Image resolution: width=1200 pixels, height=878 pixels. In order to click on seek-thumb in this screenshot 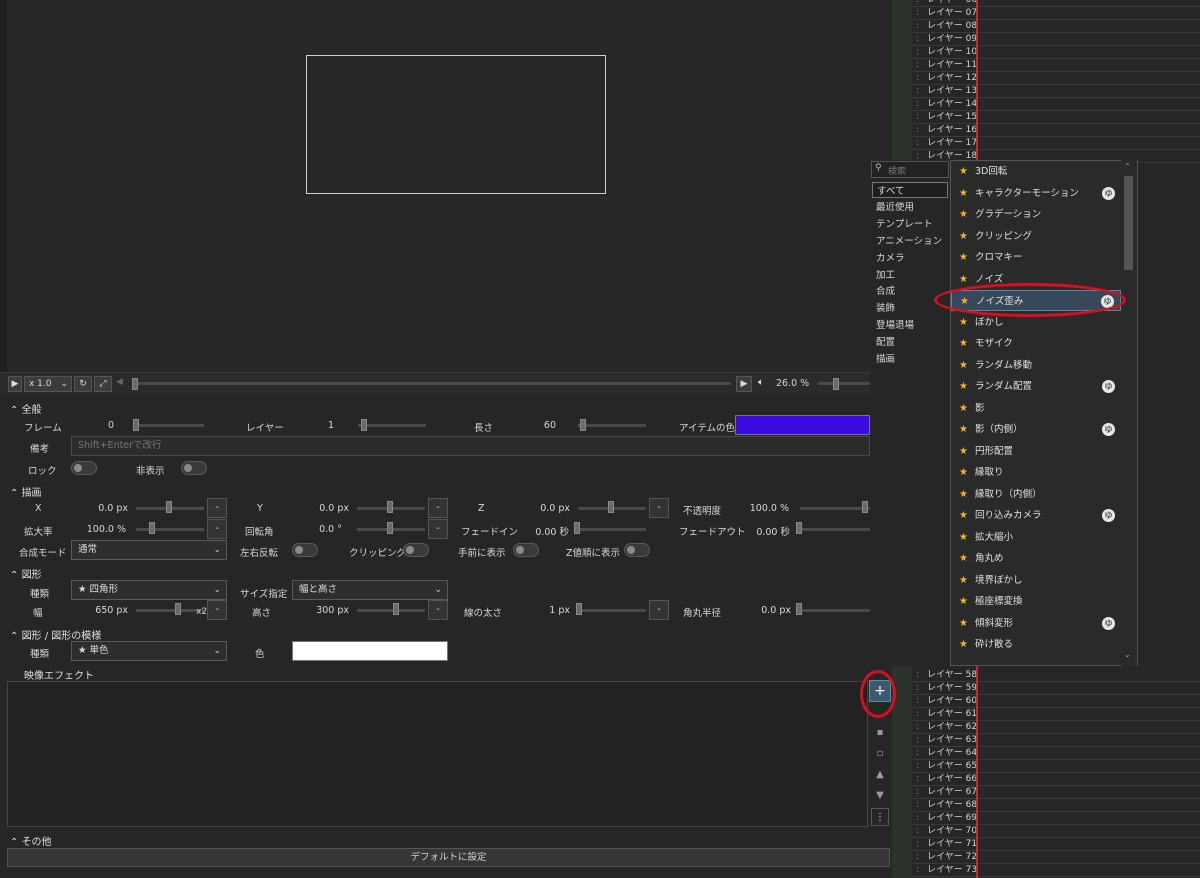, I will do `click(135, 384)`.